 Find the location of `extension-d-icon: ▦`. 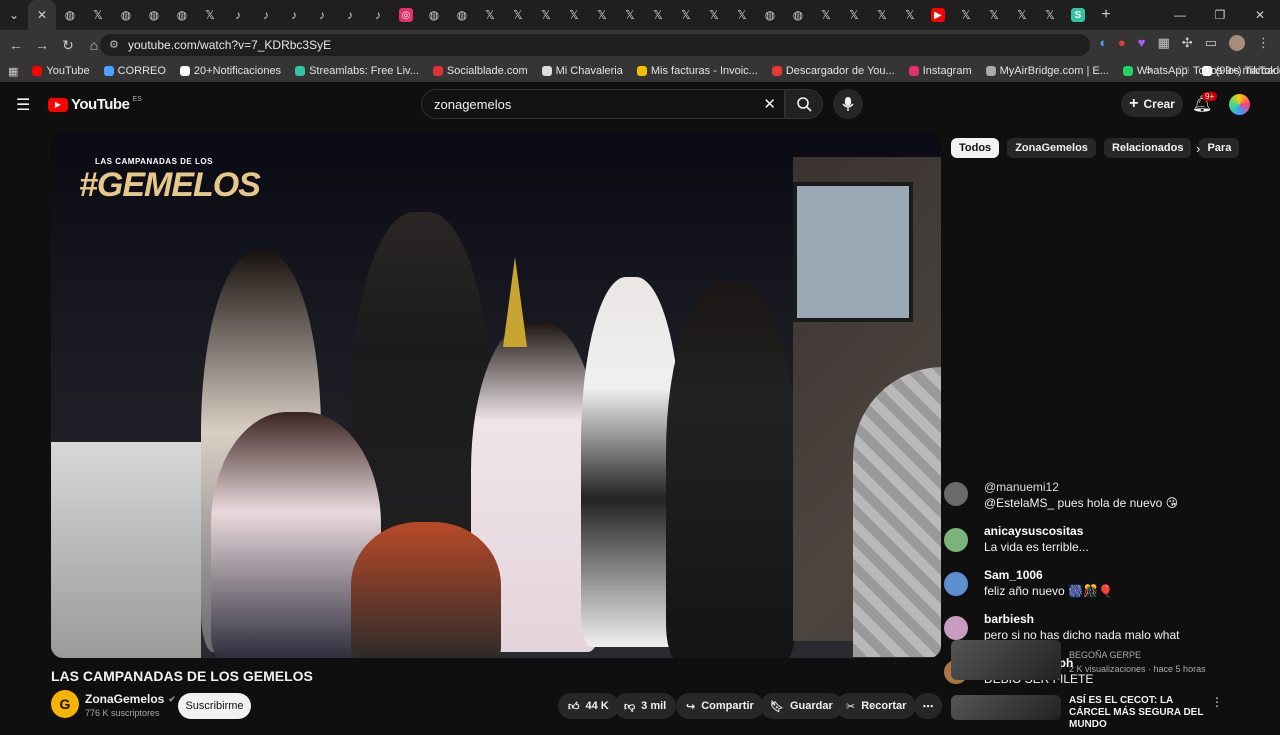

extension-d-icon: ▦ is located at coordinates (1164, 43).